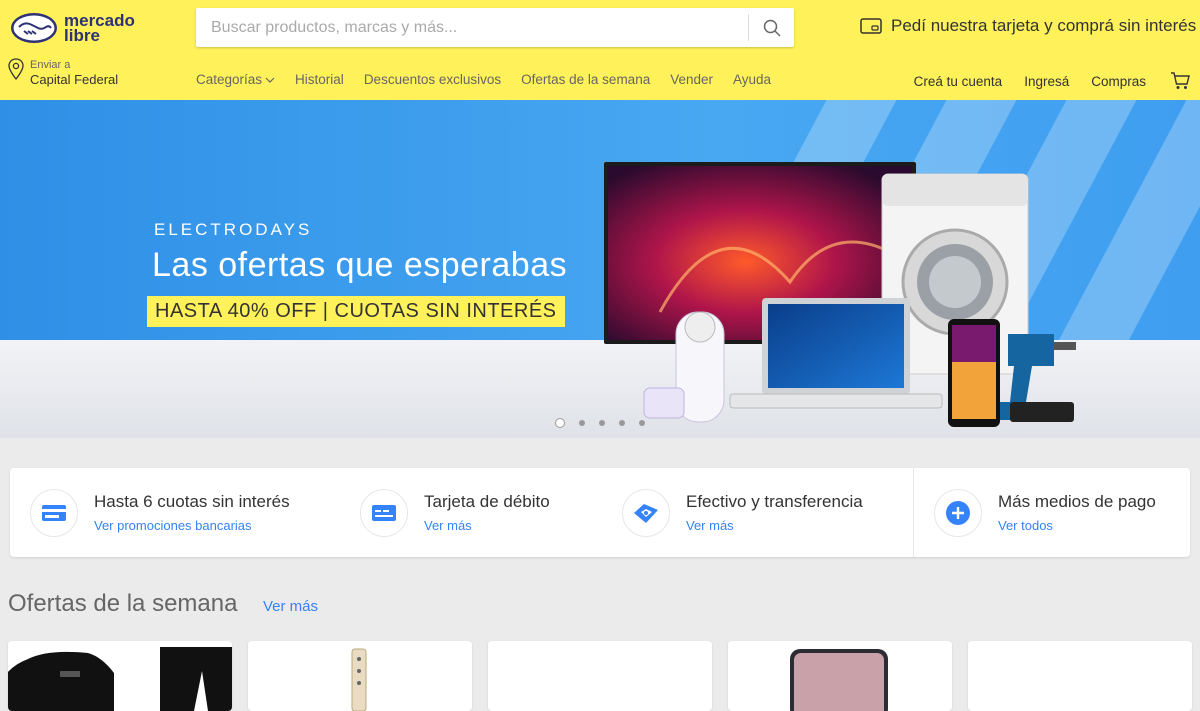 This screenshot has height=711, width=1200. Describe the element at coordinates (290, 606) in the screenshot. I see `offers-see-more-link: Ver más` at that location.